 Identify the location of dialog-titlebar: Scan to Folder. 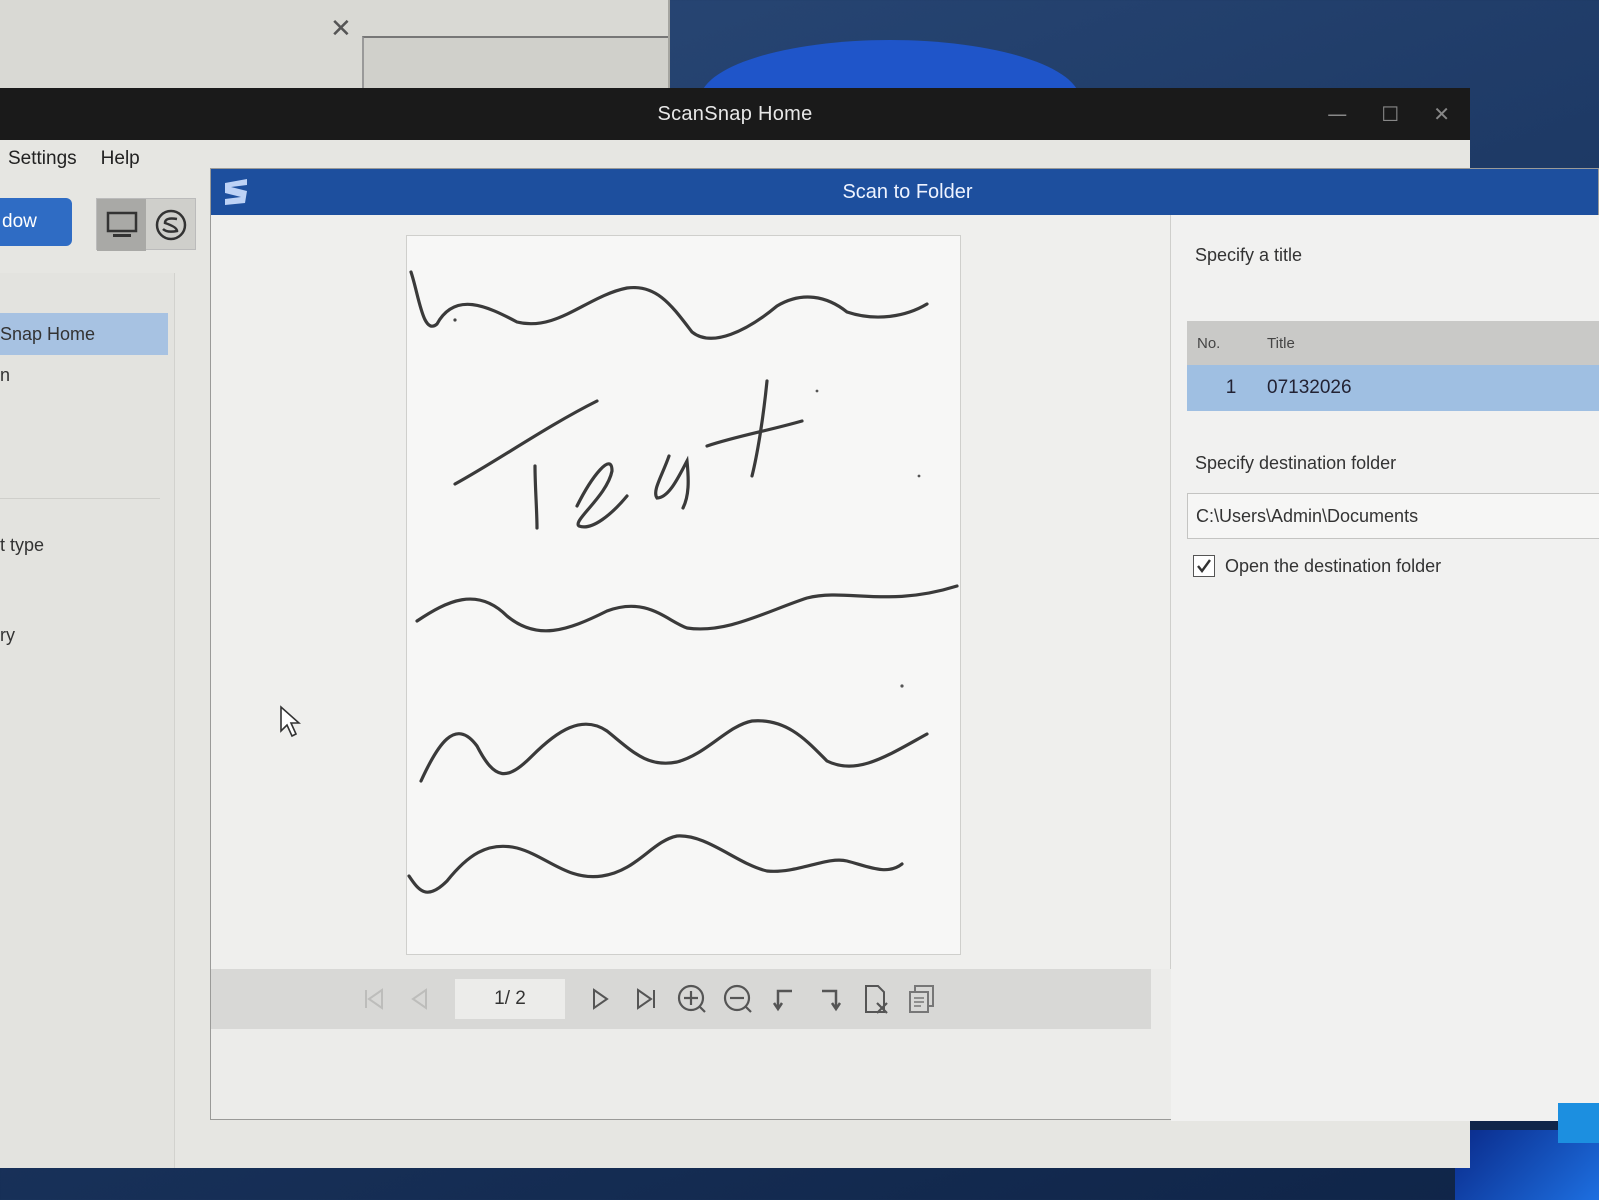
(904, 192).